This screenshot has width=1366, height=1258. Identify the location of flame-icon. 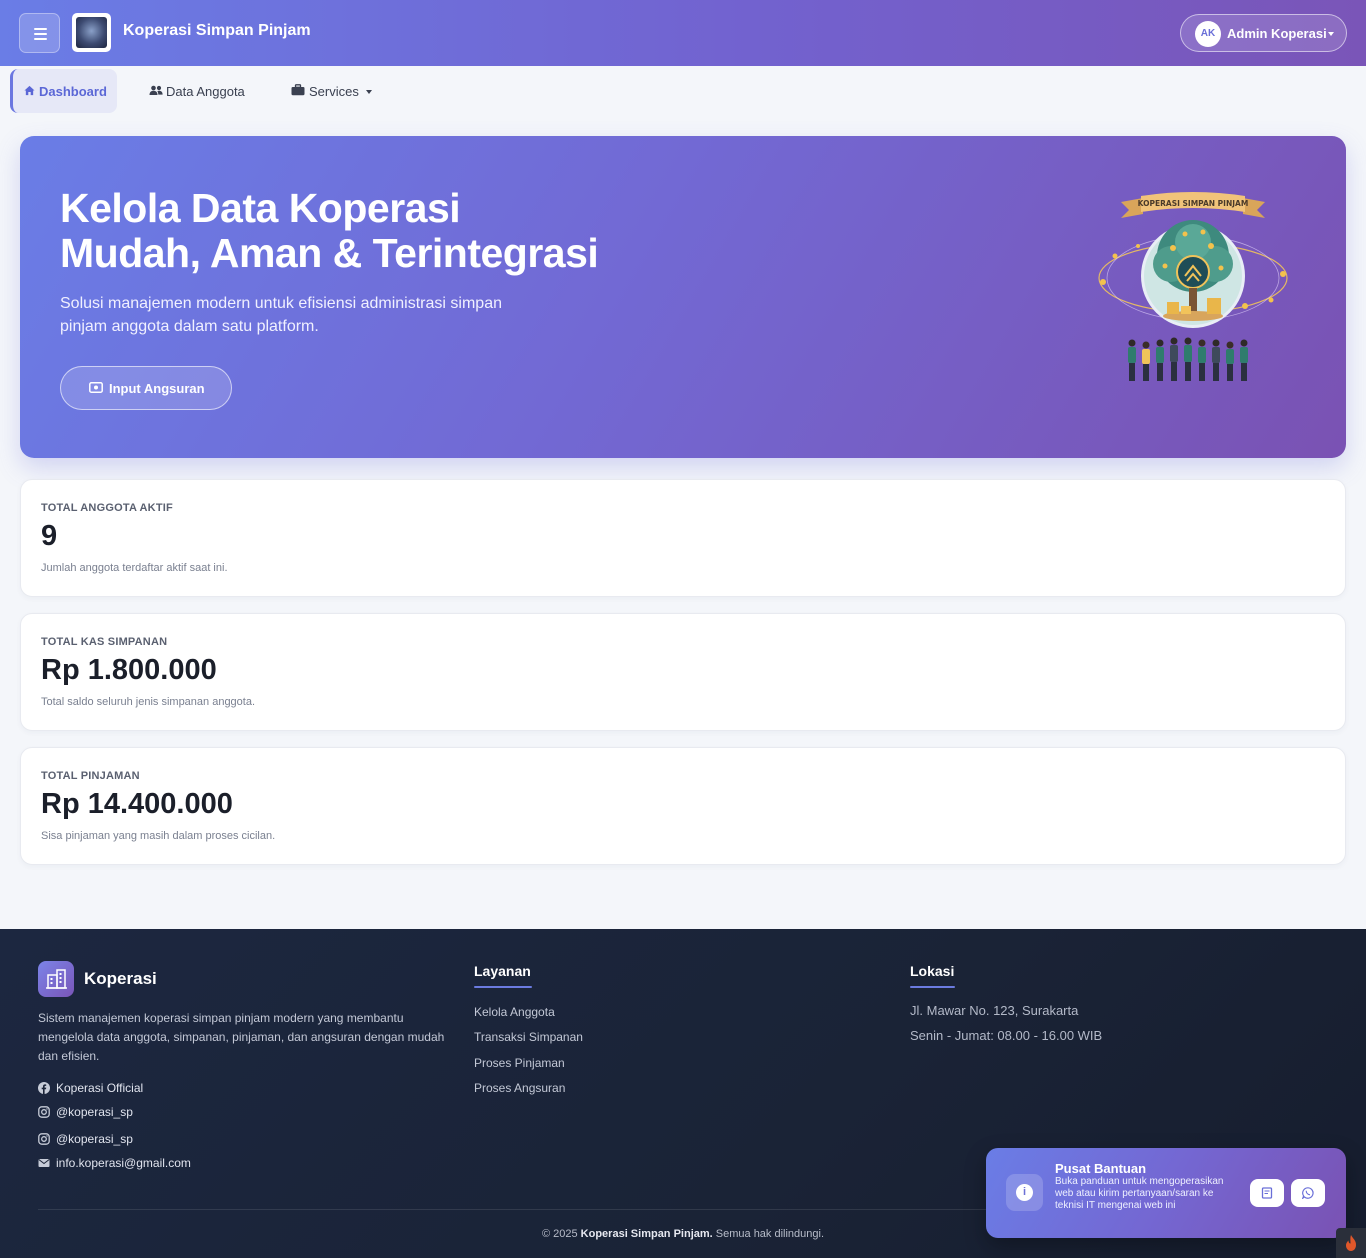
(1351, 1243).